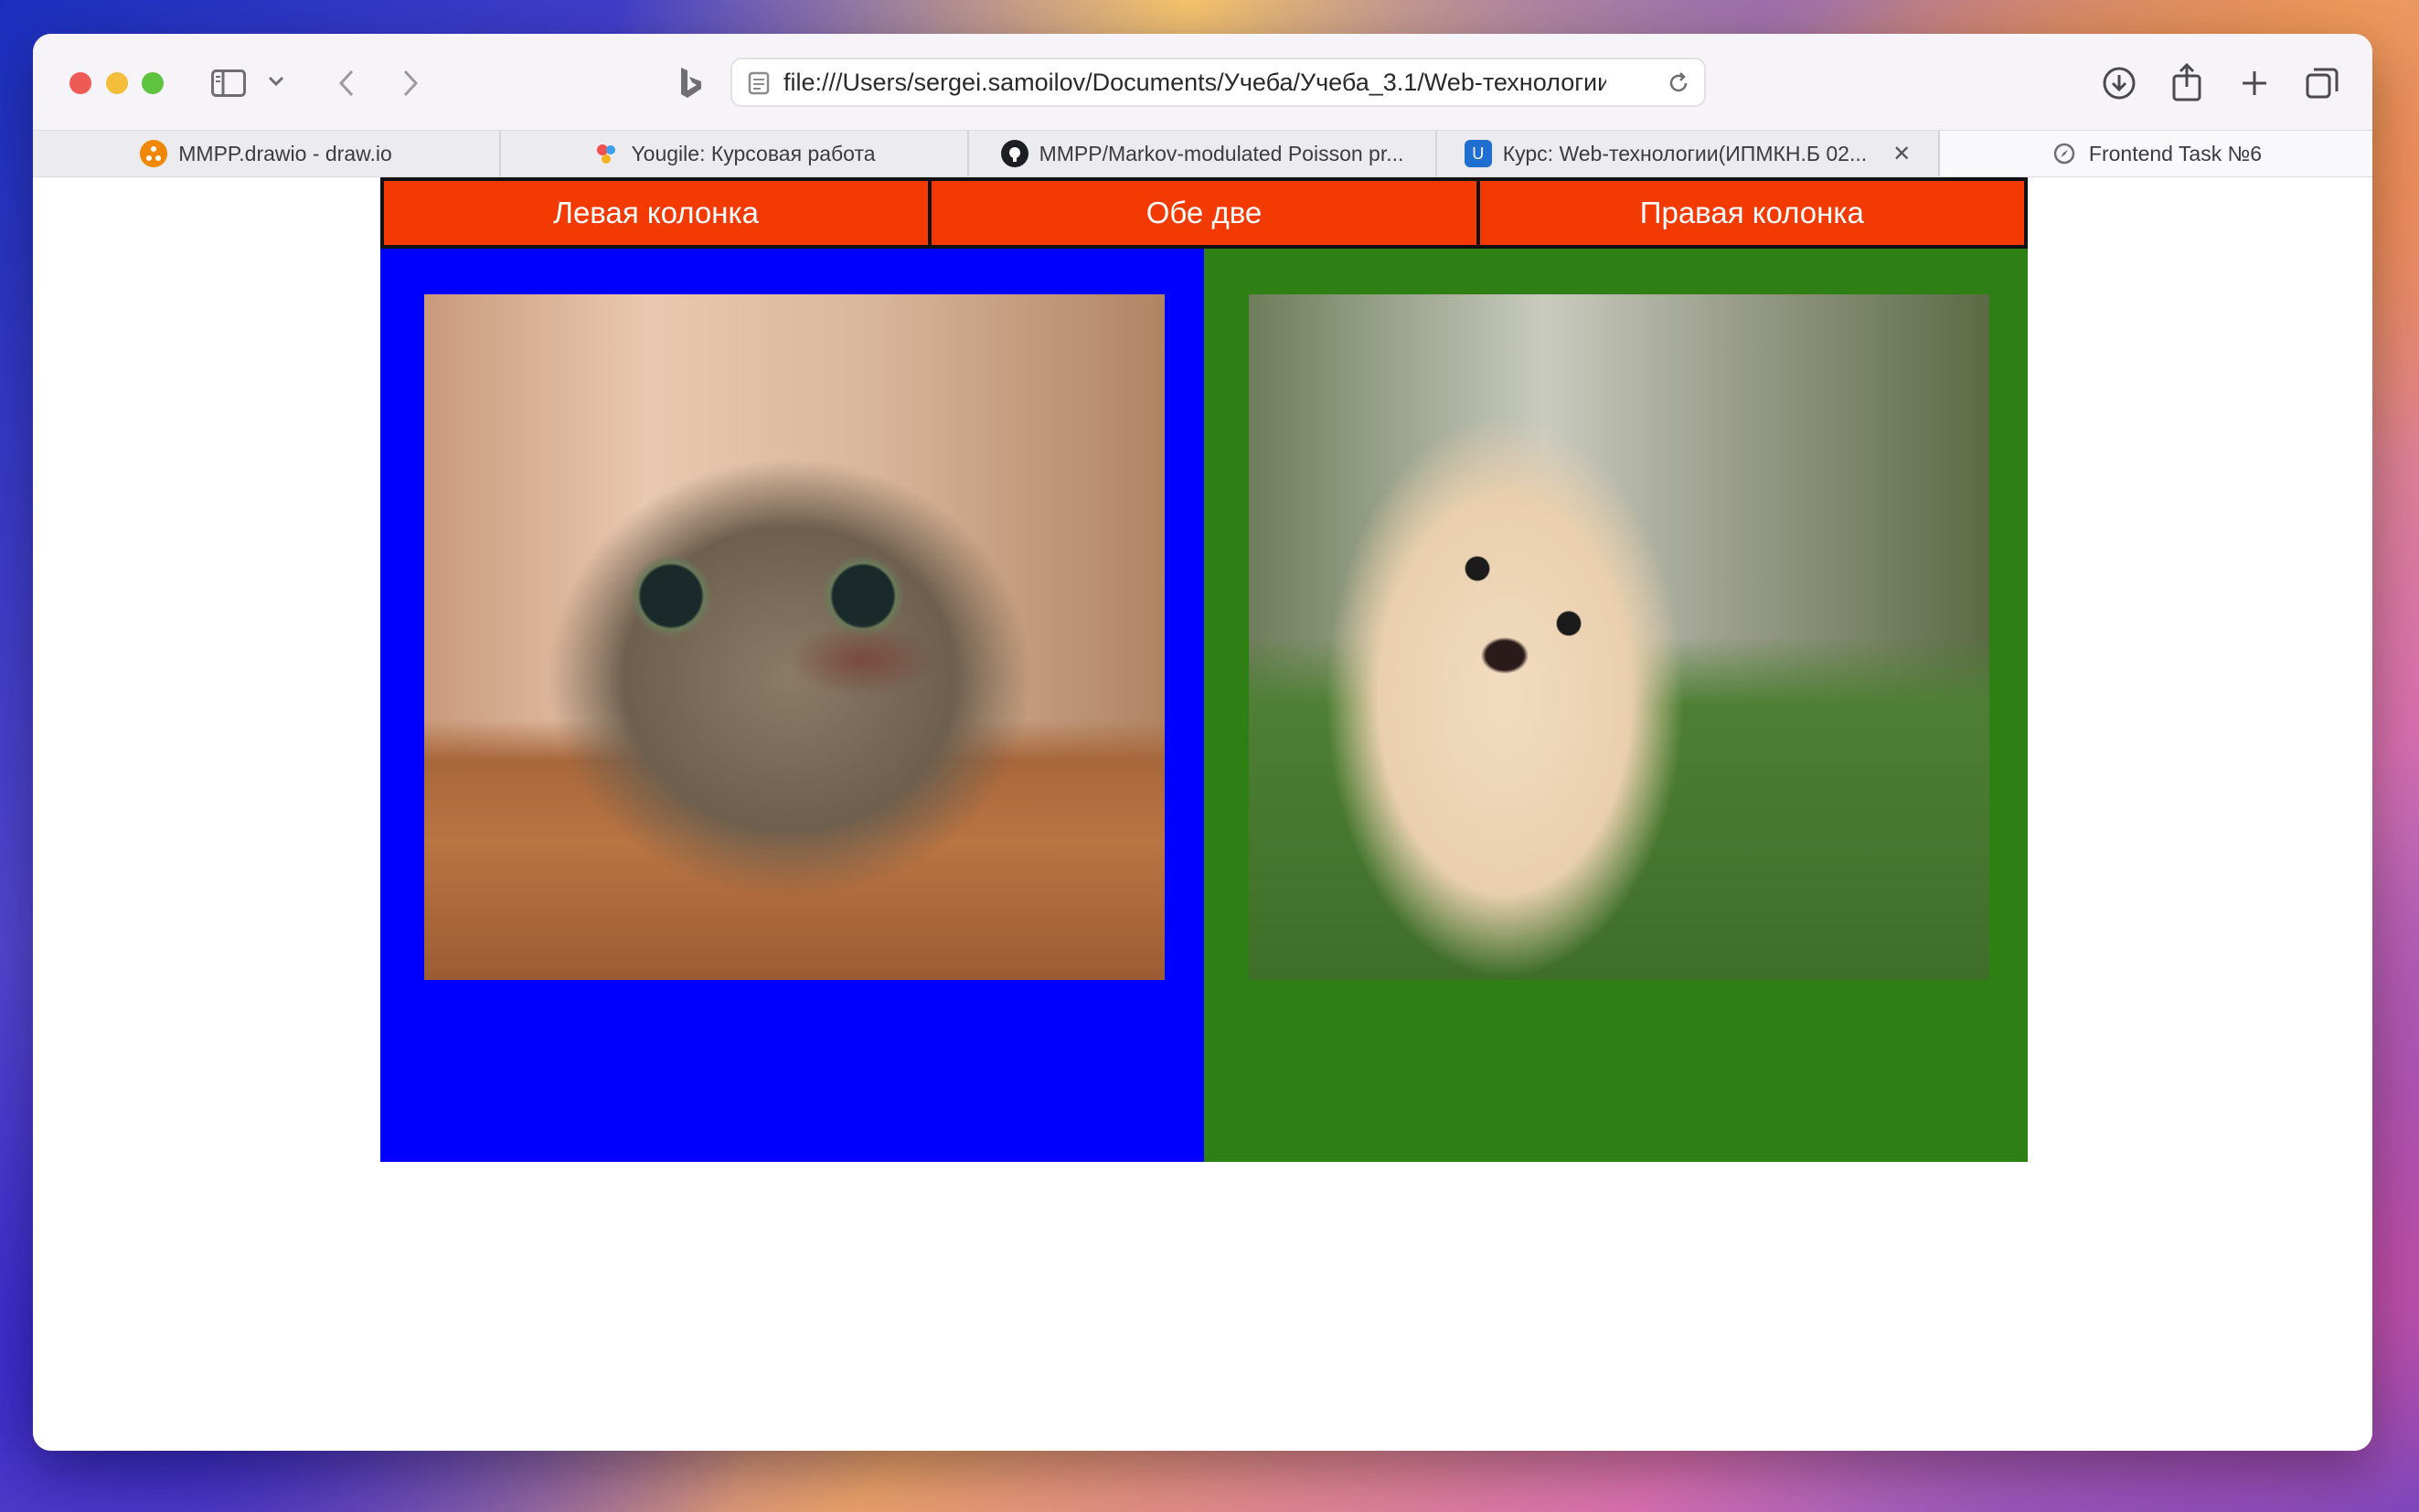 The height and width of the screenshot is (1512, 2419). What do you see at coordinates (759, 83) in the screenshot?
I see `page-menu-icon` at bounding box center [759, 83].